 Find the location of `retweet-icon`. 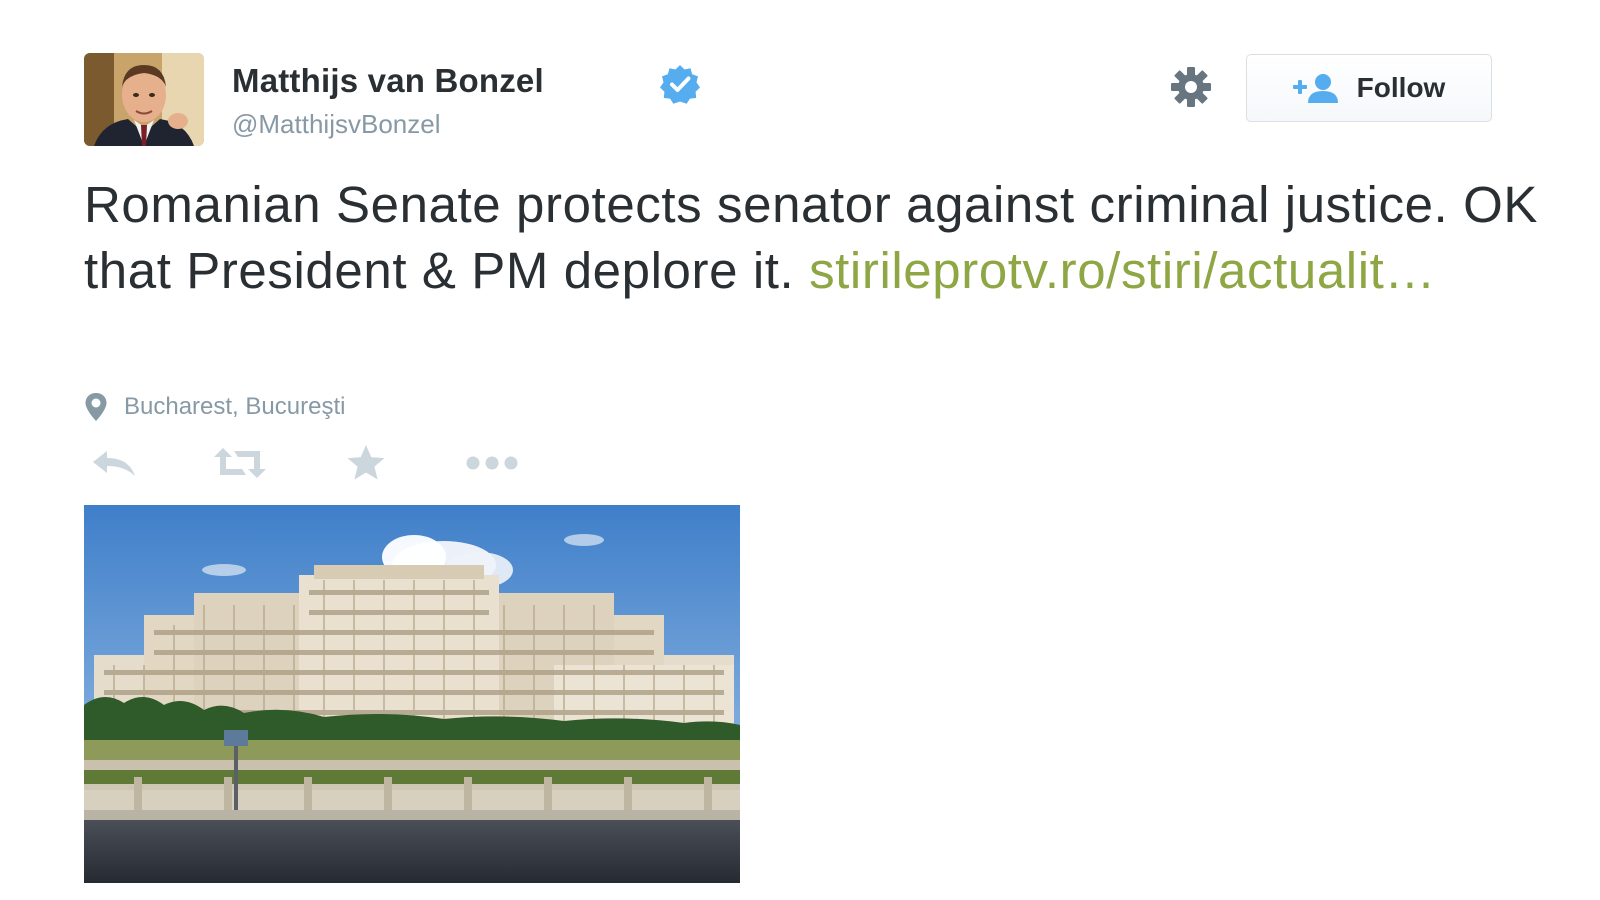

retweet-icon is located at coordinates (240, 463).